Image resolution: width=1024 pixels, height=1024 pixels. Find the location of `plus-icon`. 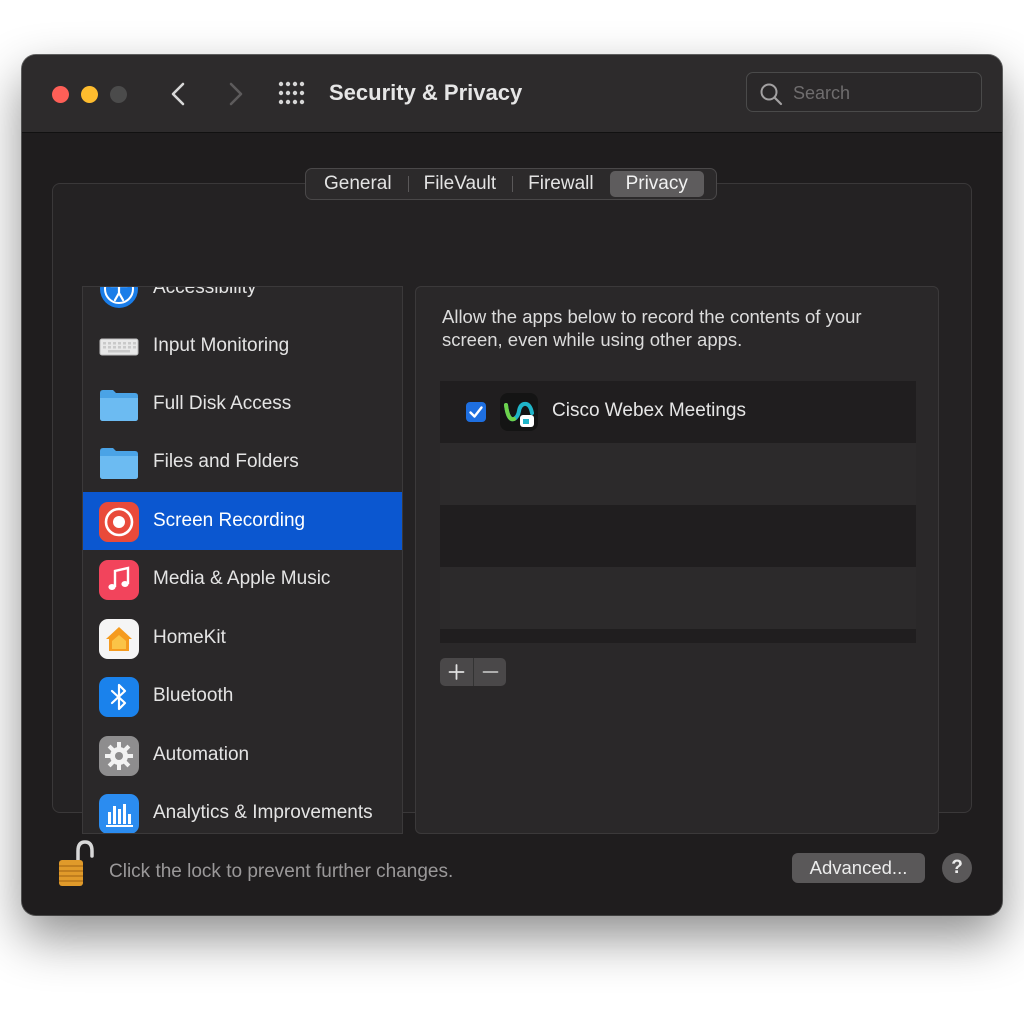

plus-icon is located at coordinates (456, 672).